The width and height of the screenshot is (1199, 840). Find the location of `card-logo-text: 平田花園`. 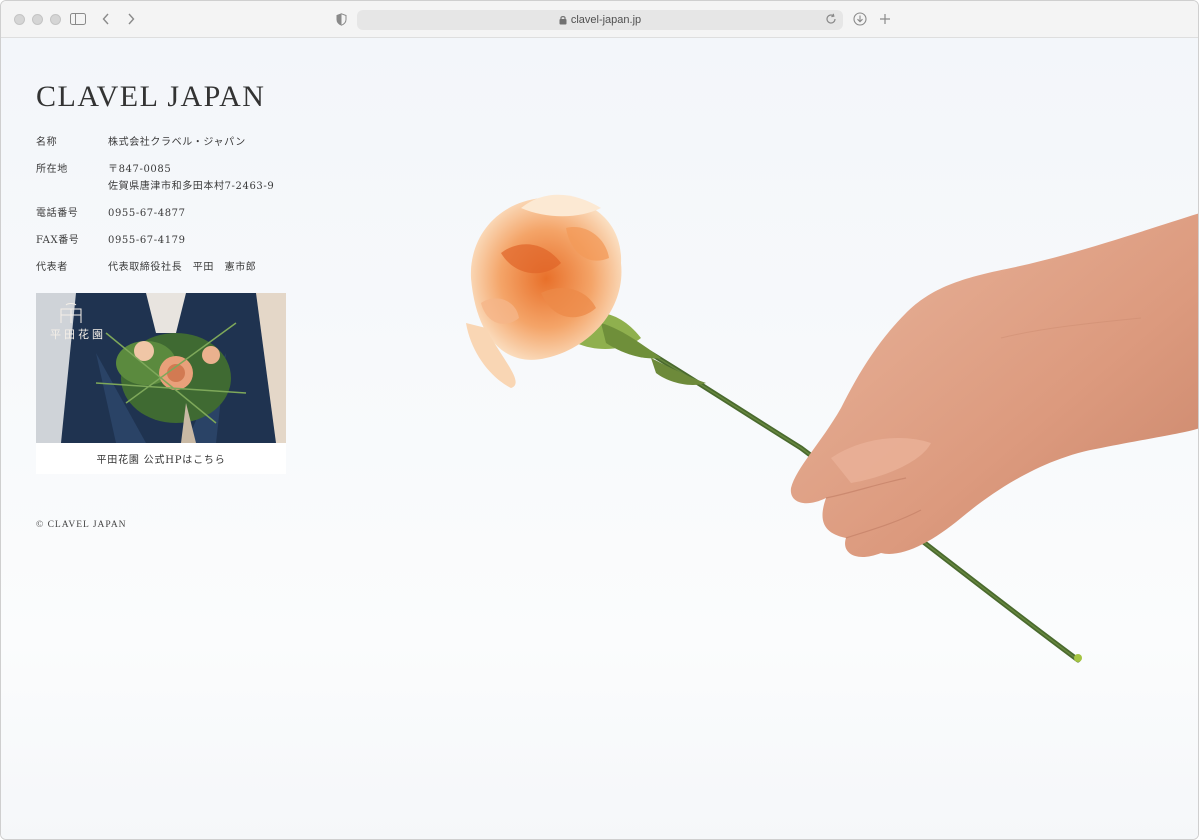

card-logo-text: 平田花園 is located at coordinates (78, 334).